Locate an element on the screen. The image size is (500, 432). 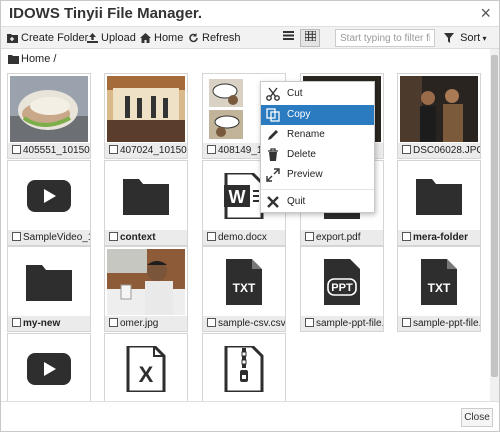
context-menu-label: Delete is located at coordinates (301, 154).